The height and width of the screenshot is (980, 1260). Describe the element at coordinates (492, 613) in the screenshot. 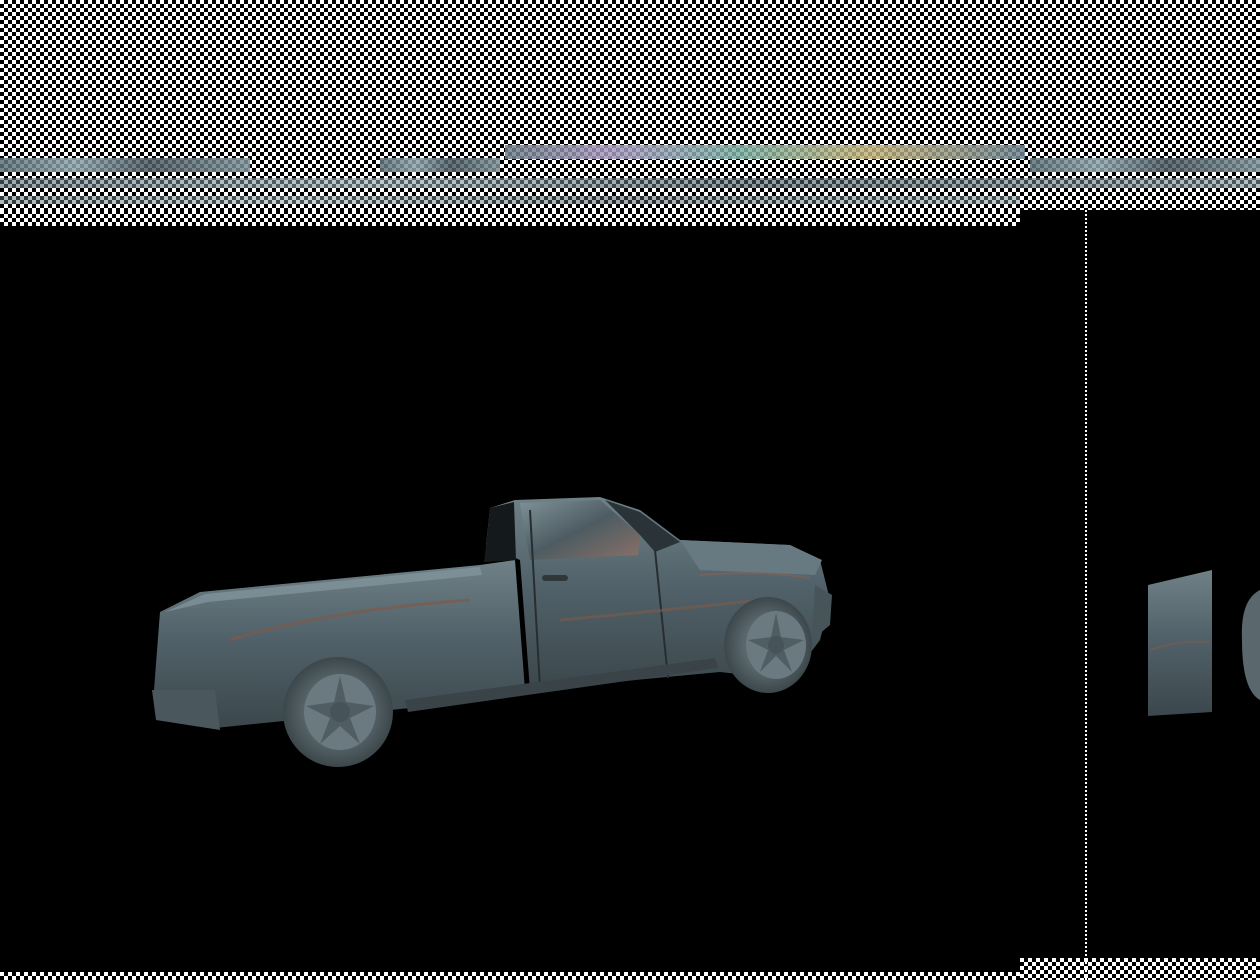

I see `pickup-truck` at that location.